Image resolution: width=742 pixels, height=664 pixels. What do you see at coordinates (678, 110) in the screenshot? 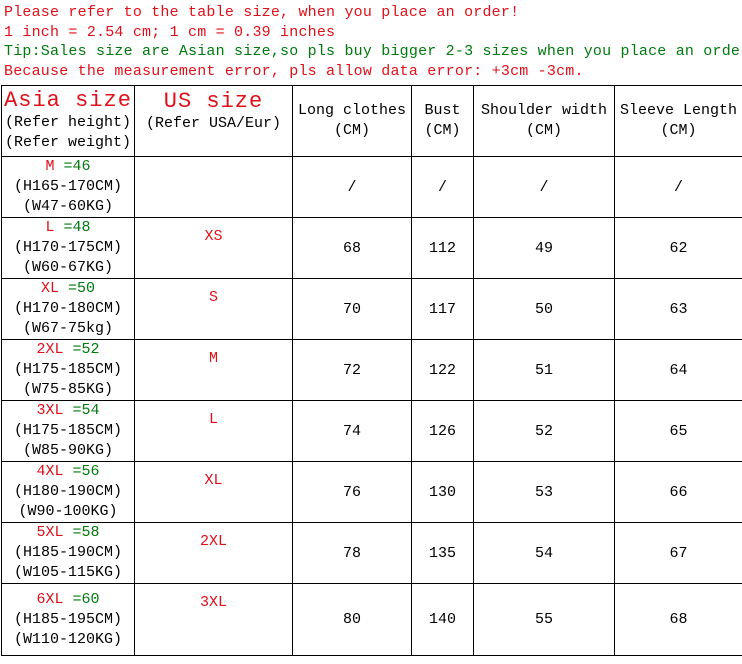
I see `sleeve-length-label: Sleeve Length` at bounding box center [678, 110].